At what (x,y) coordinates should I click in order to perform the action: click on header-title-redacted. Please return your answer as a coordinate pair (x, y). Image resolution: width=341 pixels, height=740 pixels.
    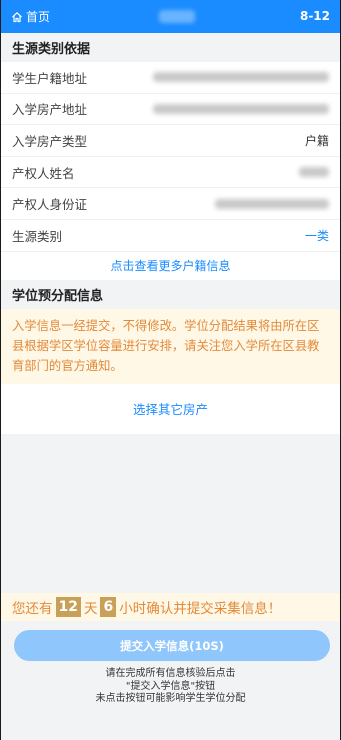
    Looking at the image, I should click on (177, 16).